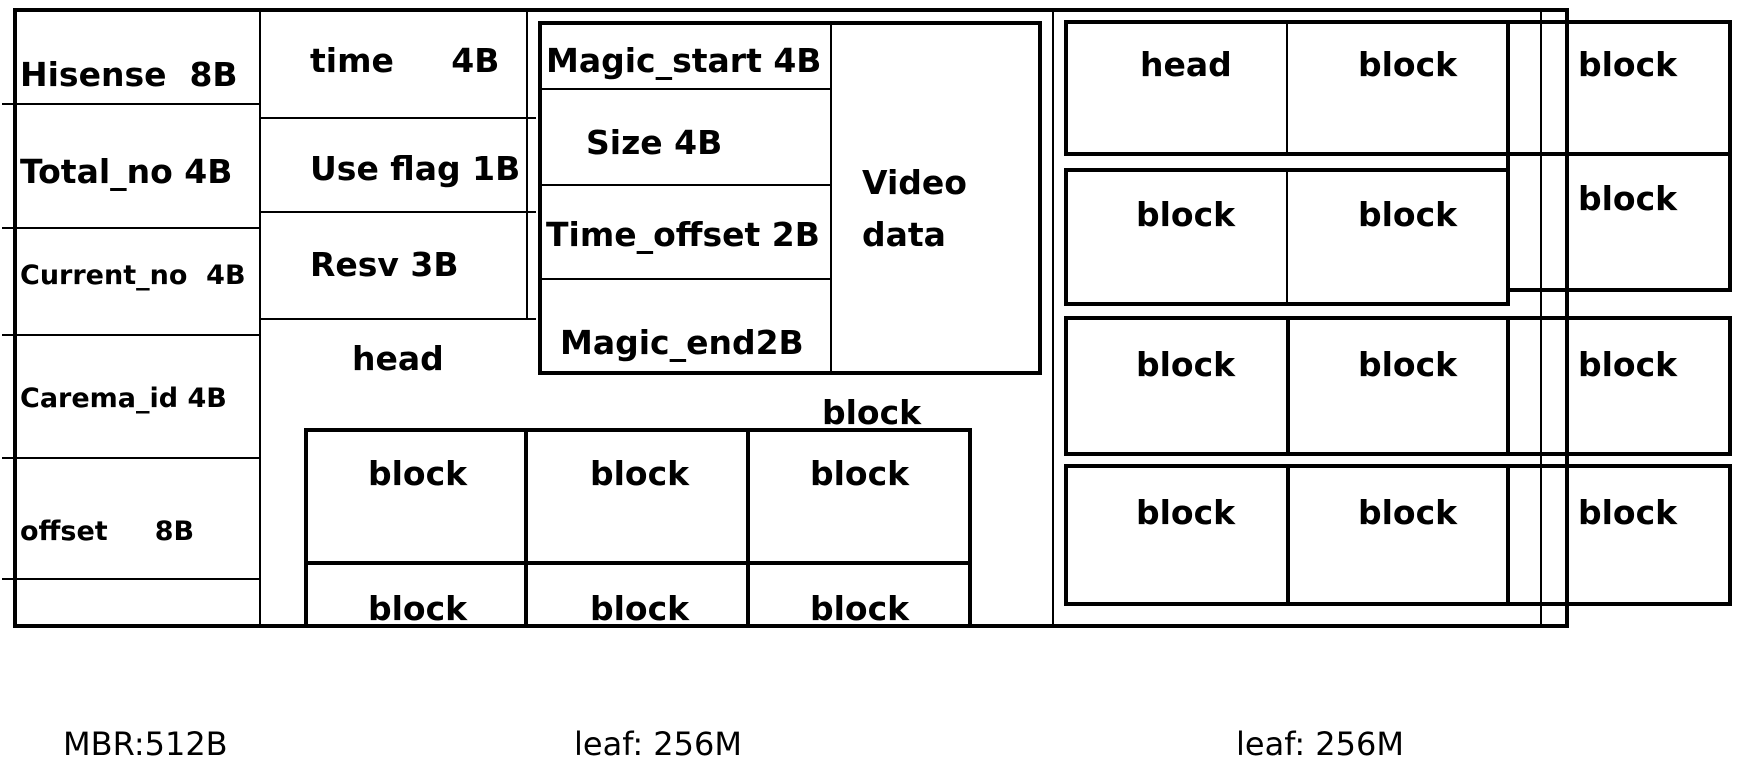 Image resolution: width=1762 pixels, height=767 pixels. What do you see at coordinates (654, 142) in the screenshot?
I see `leaf1-detail-size: Size 4B` at bounding box center [654, 142].